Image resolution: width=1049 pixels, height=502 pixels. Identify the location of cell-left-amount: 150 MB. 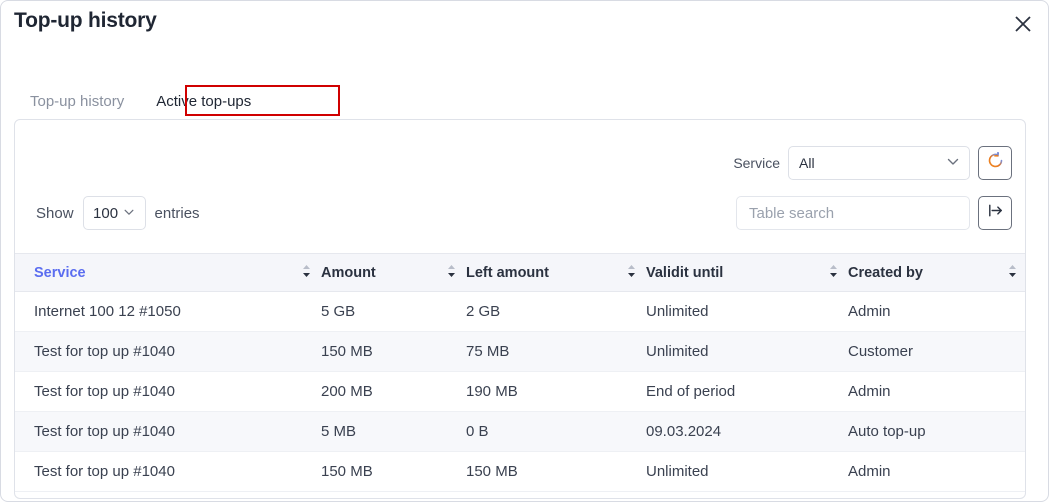
(556, 471).